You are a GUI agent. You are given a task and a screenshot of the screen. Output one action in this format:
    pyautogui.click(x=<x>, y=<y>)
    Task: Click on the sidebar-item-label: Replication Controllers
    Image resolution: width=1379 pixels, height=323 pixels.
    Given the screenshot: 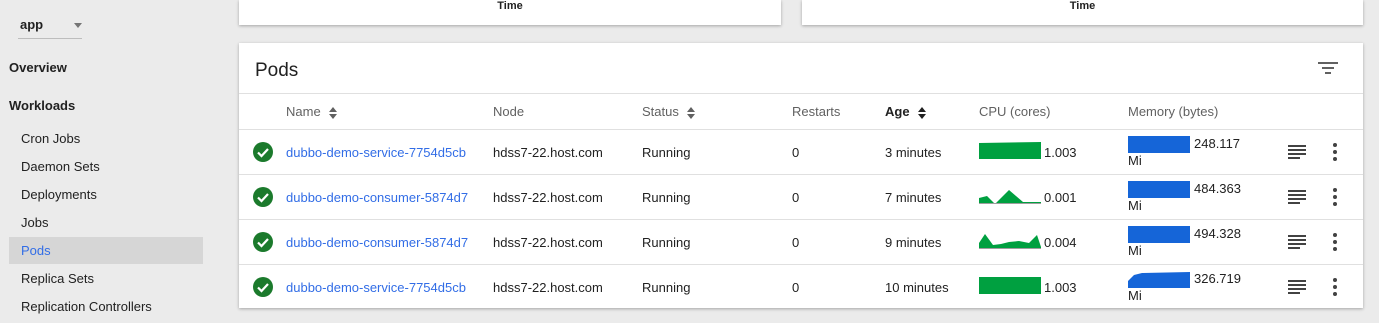 What is the action you would take?
    pyautogui.click(x=86, y=306)
    